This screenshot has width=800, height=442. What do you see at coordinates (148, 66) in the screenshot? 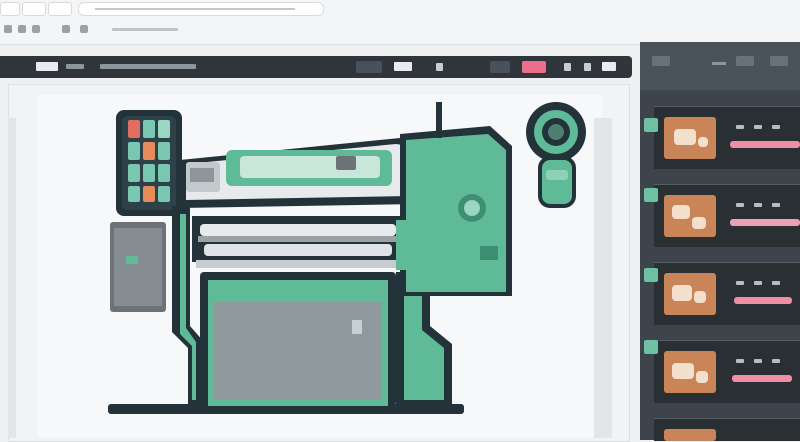
I see `page-title` at bounding box center [148, 66].